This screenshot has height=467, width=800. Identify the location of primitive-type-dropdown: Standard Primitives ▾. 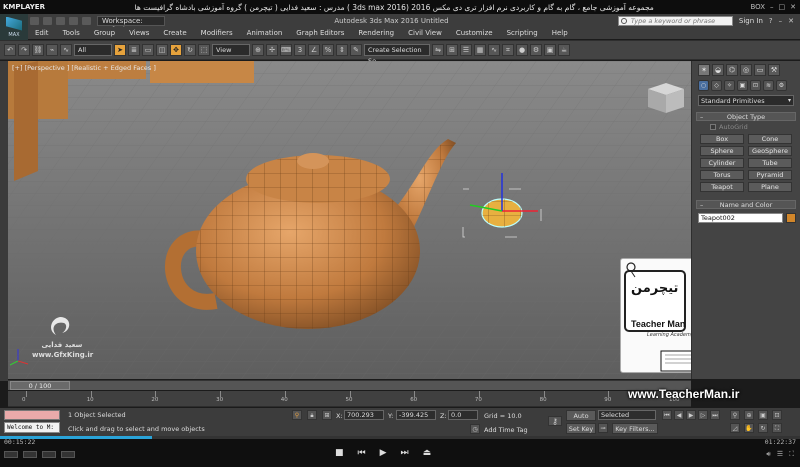
(746, 100).